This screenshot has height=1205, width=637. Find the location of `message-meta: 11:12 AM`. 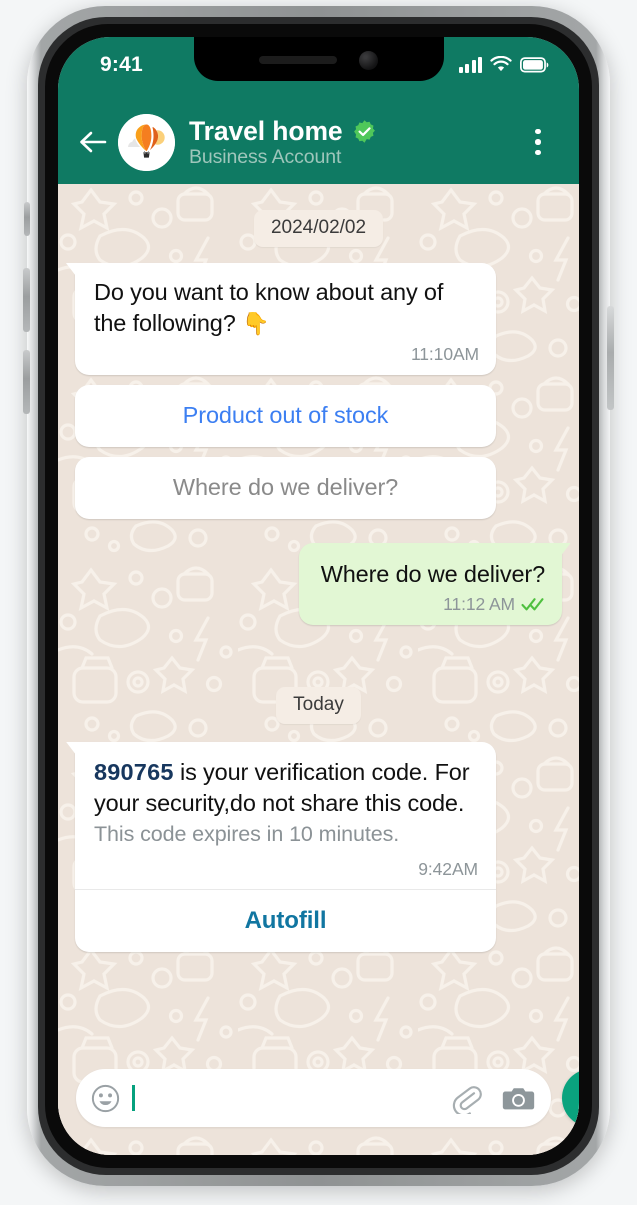

message-meta: 11:12 AM is located at coordinates (433, 604).